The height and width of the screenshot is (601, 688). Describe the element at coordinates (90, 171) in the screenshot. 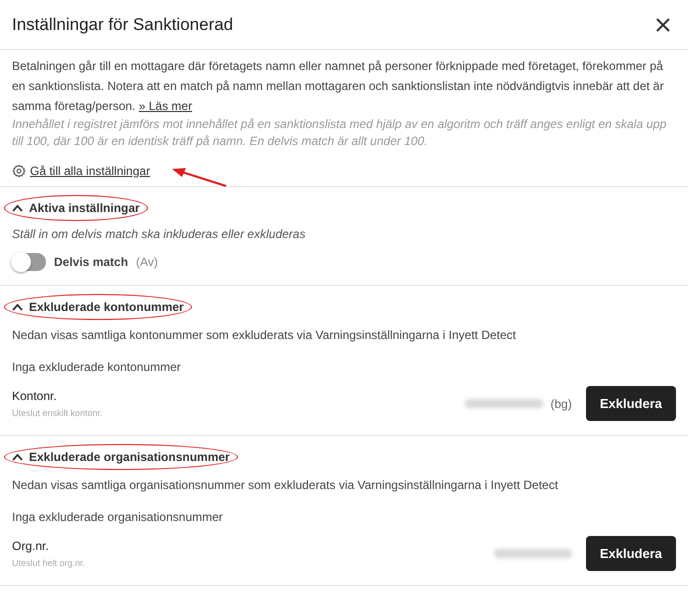

I see `all-settings-link: Gå till alla inställningar` at that location.